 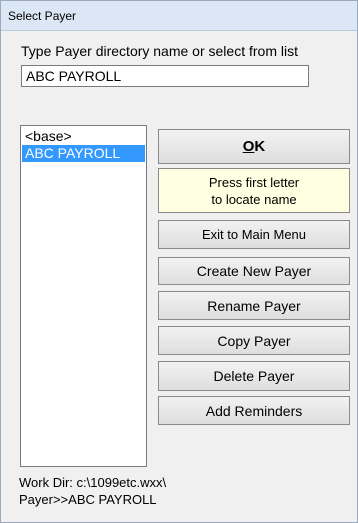 I want to click on delete-payer-button: Delete Payer, so click(x=254, y=376).